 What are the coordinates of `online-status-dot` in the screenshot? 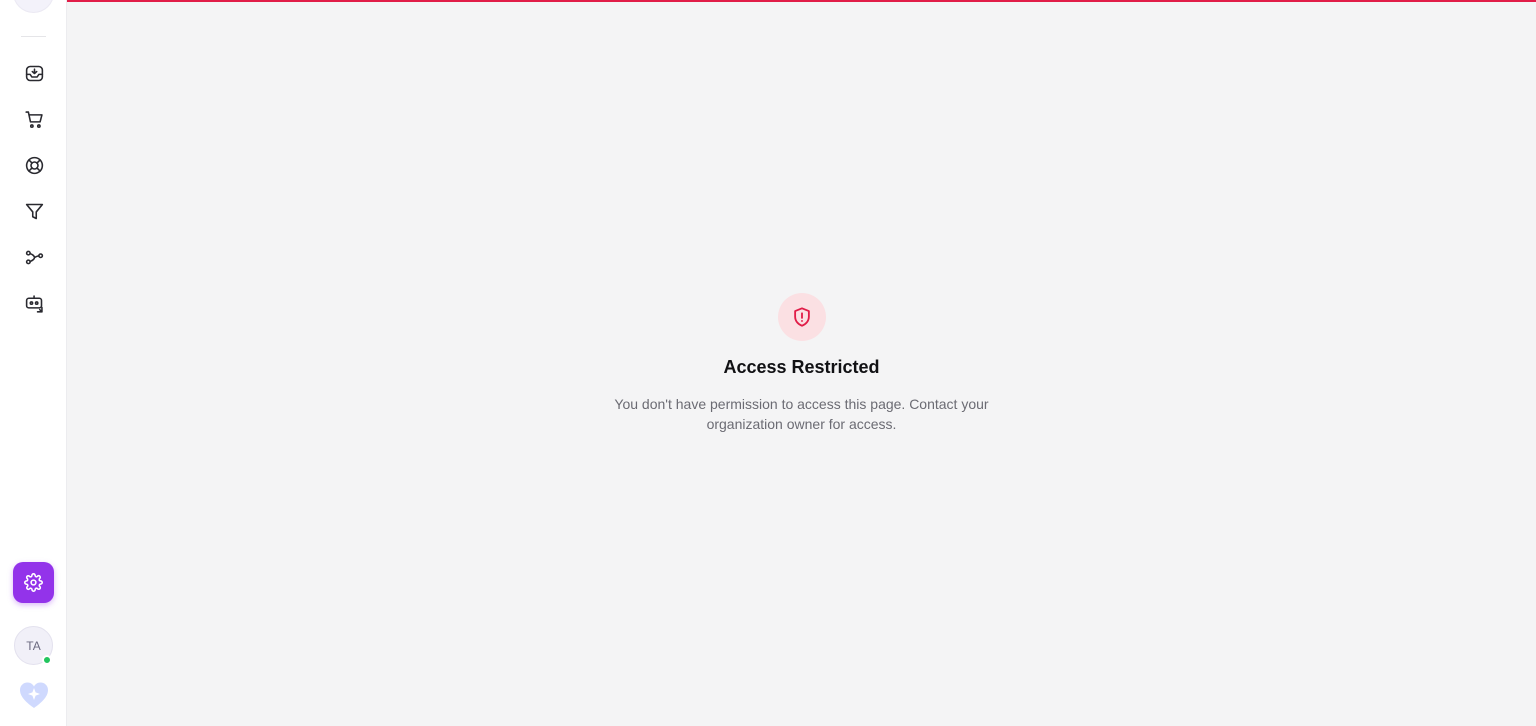 It's located at (47, 660).